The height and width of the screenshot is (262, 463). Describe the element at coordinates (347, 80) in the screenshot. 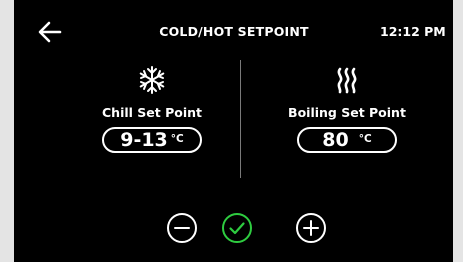

I see `steam-icon` at that location.